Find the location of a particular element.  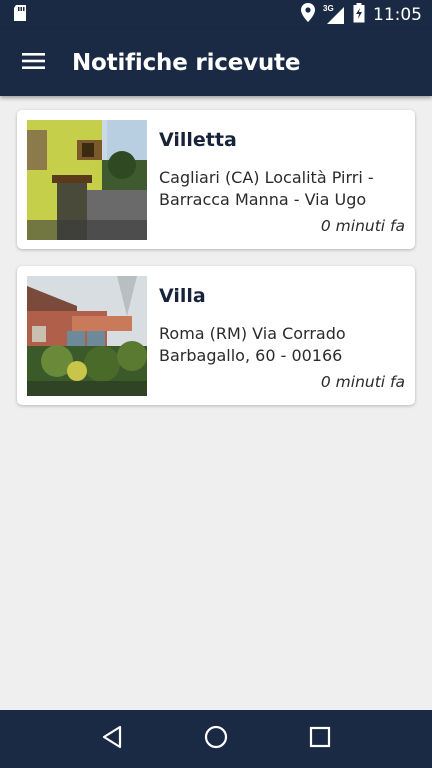

notification-title: Villa is located at coordinates (182, 296).